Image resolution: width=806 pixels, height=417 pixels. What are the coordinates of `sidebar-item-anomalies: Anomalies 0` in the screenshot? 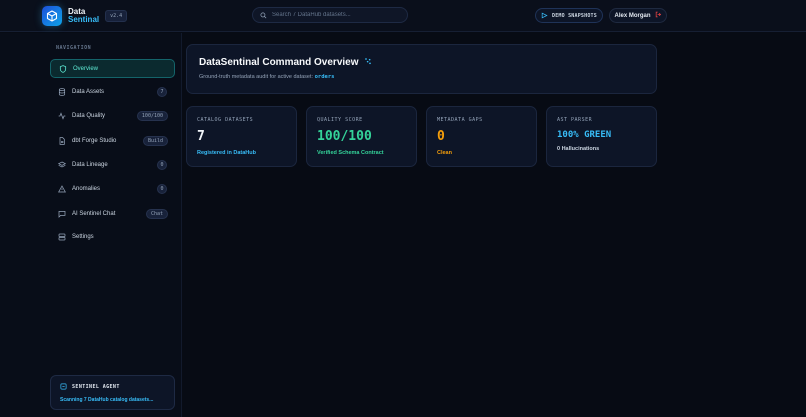 It's located at (112, 188).